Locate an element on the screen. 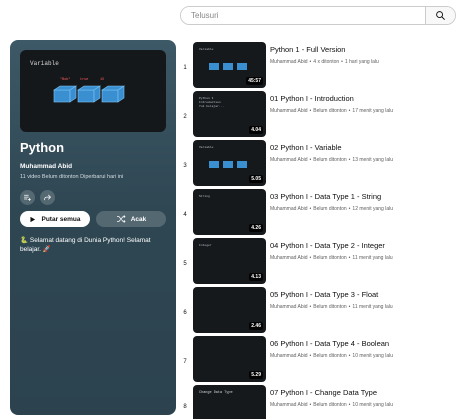 Image resolution: width=474 pixels, height=419 pixels. thumbnail-text: Integer is located at coordinates (205, 245).